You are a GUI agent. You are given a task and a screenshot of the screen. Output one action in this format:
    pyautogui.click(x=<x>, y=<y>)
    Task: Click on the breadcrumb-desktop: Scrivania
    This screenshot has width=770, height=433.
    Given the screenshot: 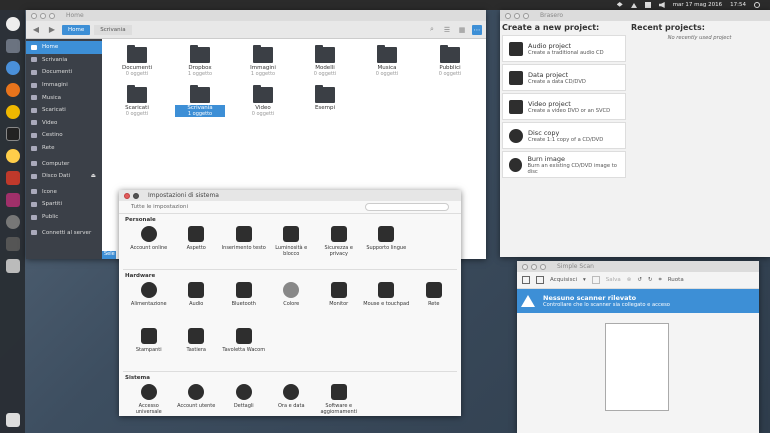 What is the action you would take?
    pyautogui.click(x=113, y=29)
    